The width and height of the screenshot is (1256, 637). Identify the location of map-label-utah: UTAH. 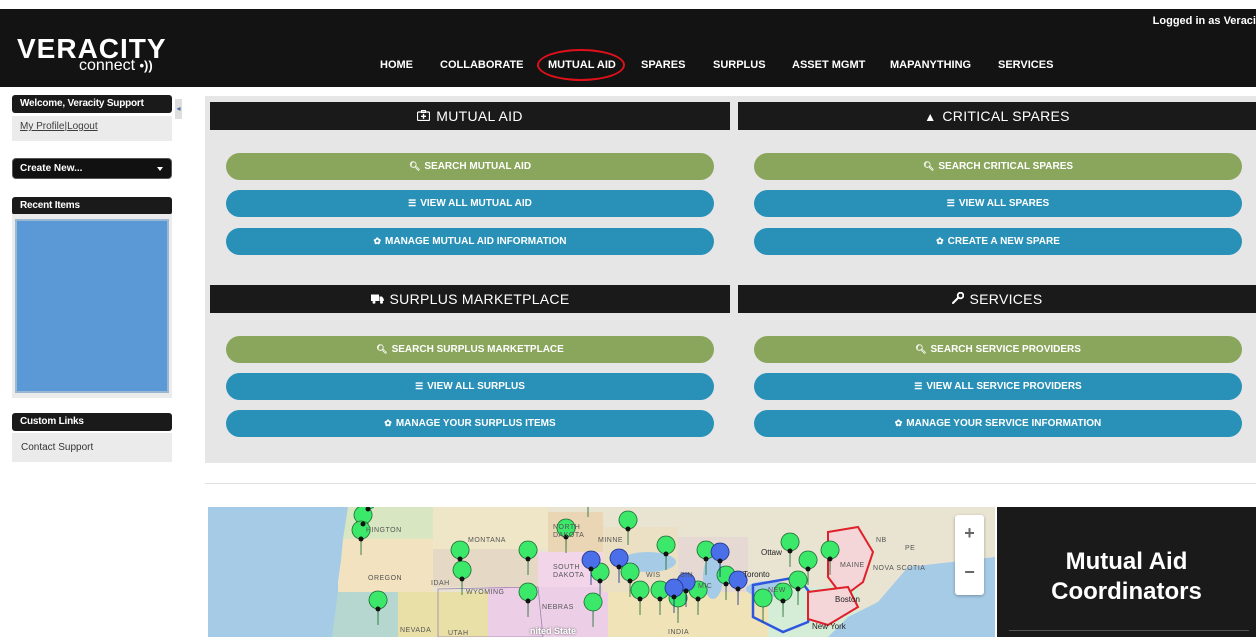
(458, 633).